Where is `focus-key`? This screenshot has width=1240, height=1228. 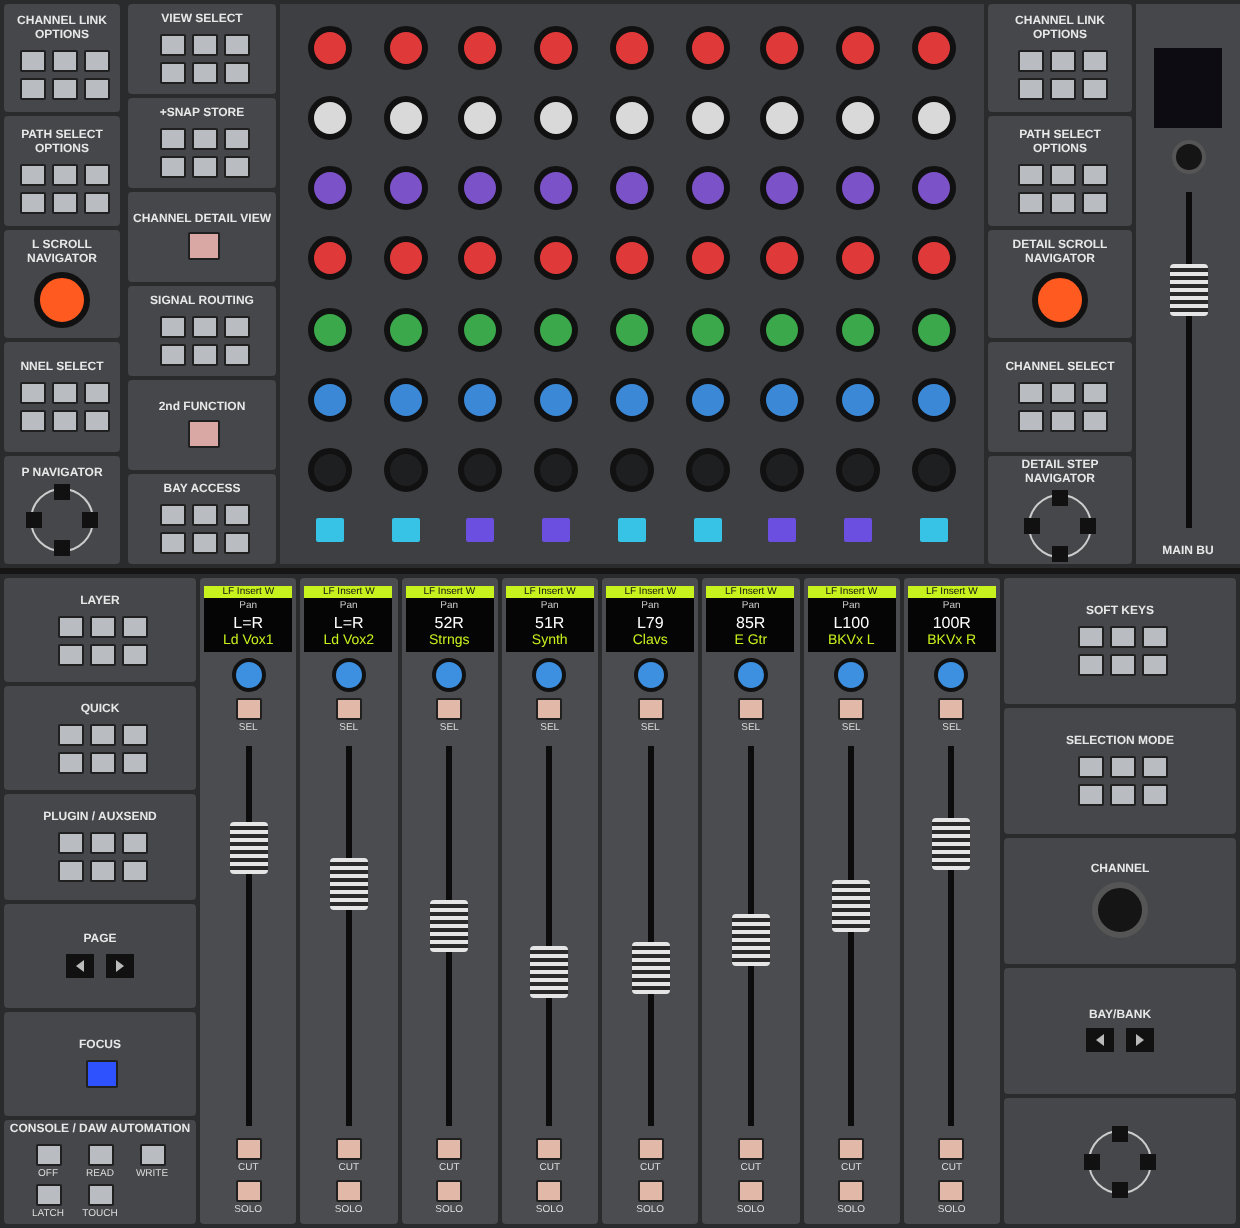 focus-key is located at coordinates (102, 1073).